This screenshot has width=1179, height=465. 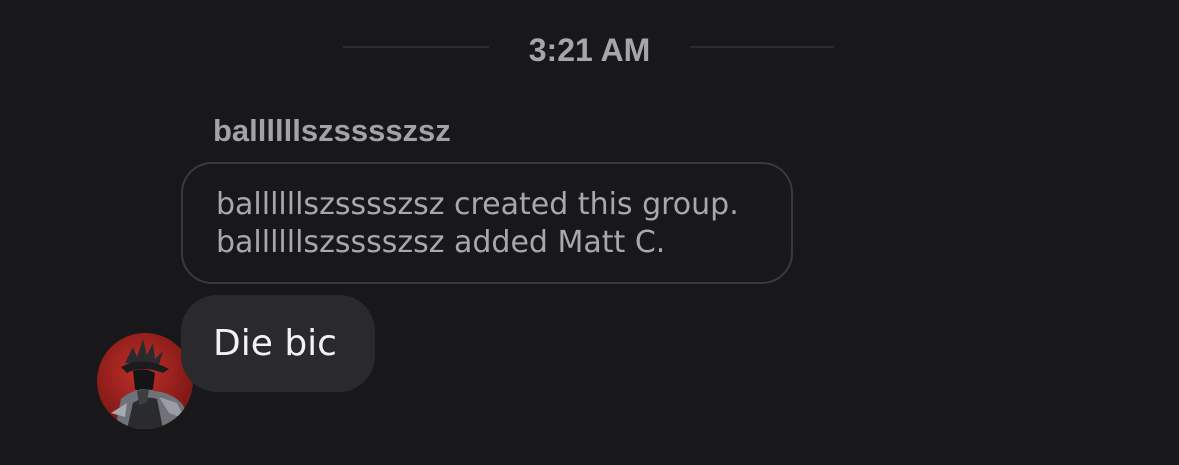 I want to click on timestamp: 3:21 AM, so click(x=589, y=50).